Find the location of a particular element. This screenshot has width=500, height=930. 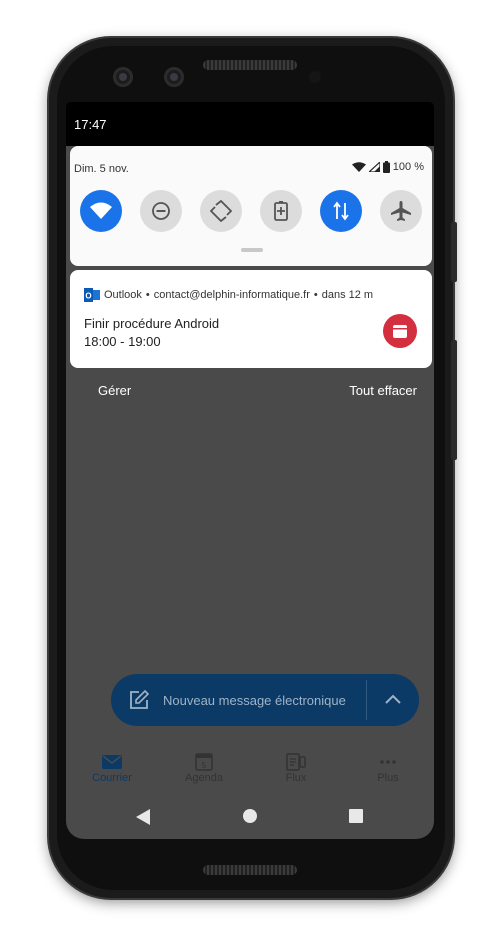

cell-signal-icon is located at coordinates (374, 167).